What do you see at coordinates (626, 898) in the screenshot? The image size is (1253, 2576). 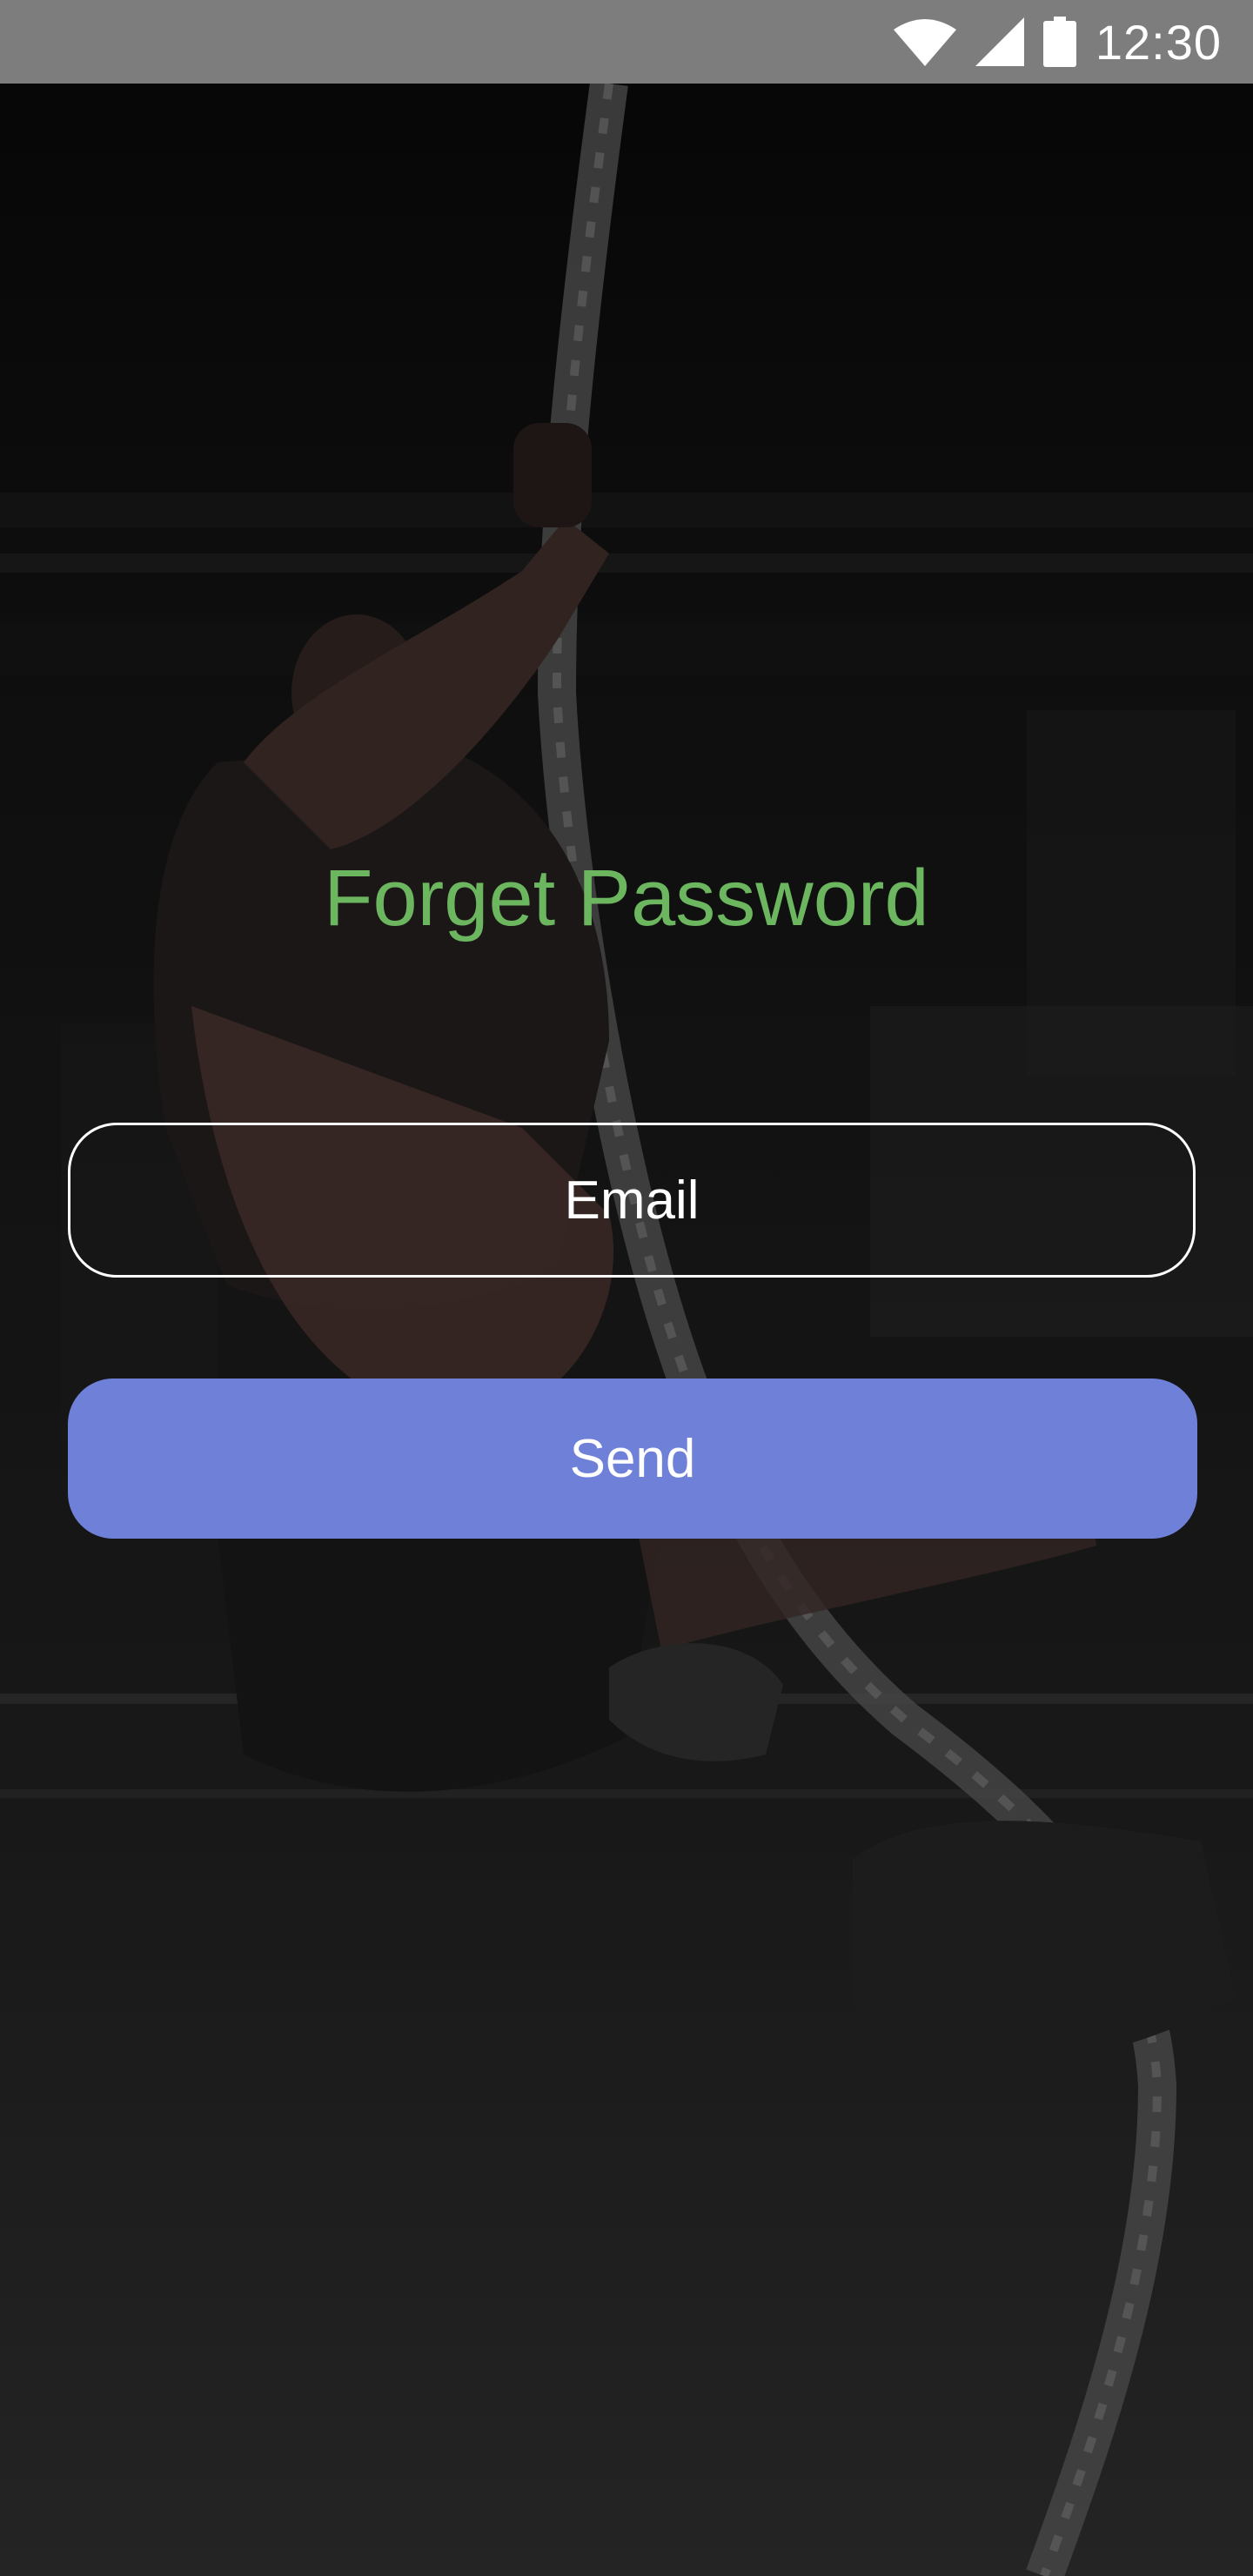 I see `page-title: Forget Password` at bounding box center [626, 898].